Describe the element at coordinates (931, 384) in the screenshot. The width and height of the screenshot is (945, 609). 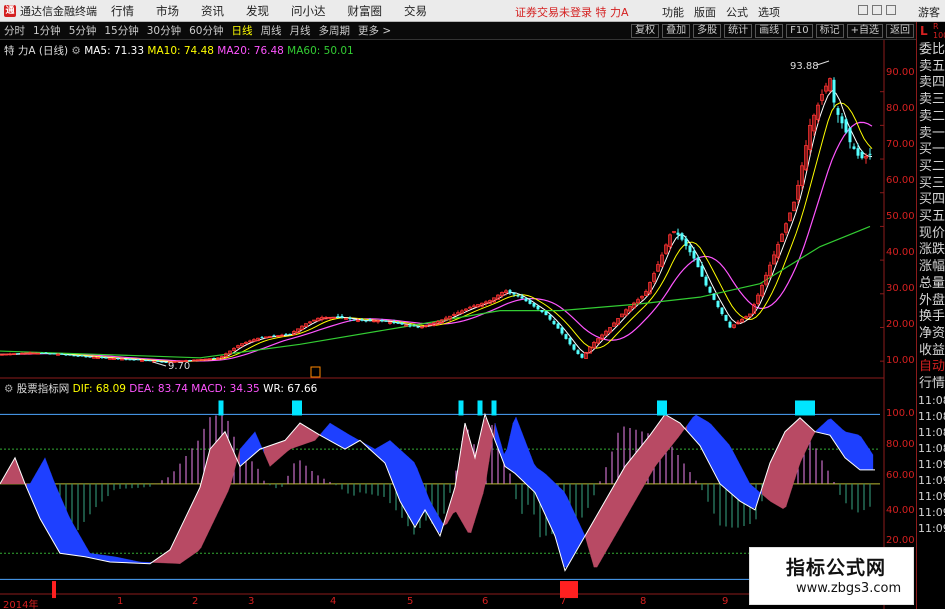
I see `trades-label: 行情` at that location.